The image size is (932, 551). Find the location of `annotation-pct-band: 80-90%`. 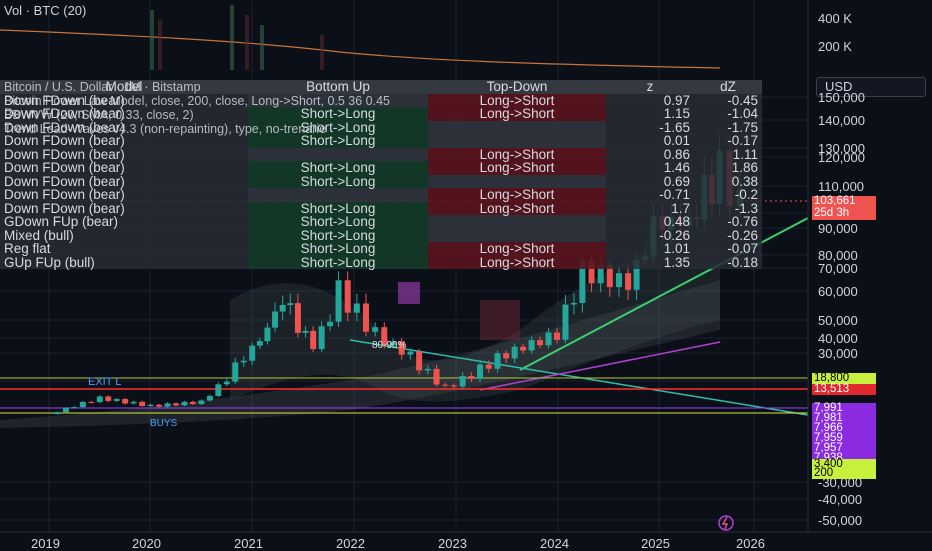

annotation-pct-band: 80-90% is located at coordinates (389, 345).